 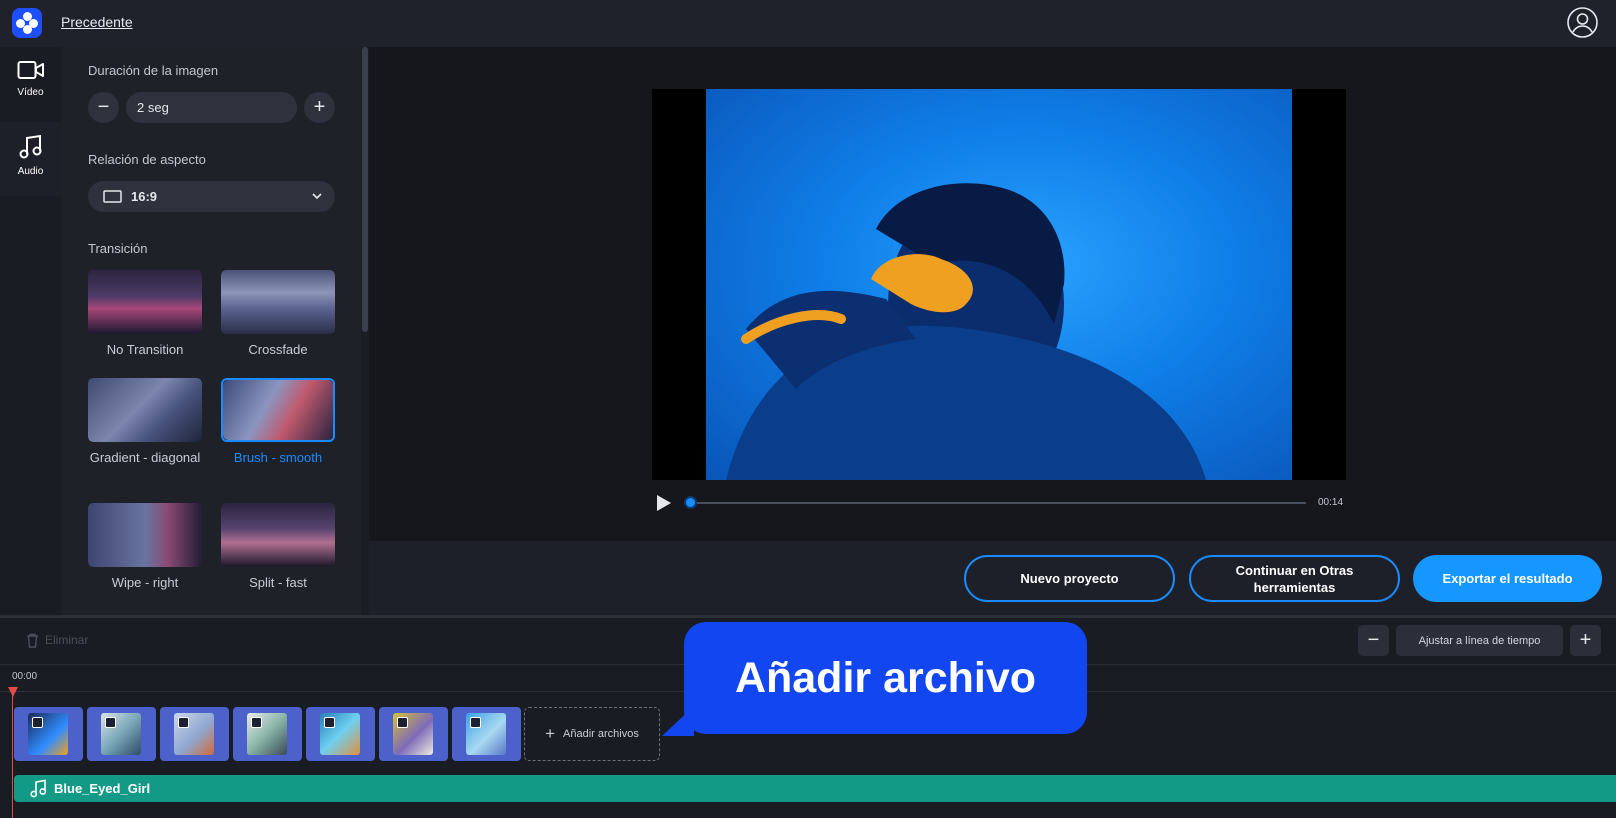 What do you see at coordinates (30, 70) in the screenshot?
I see `video-camera-icon` at bounding box center [30, 70].